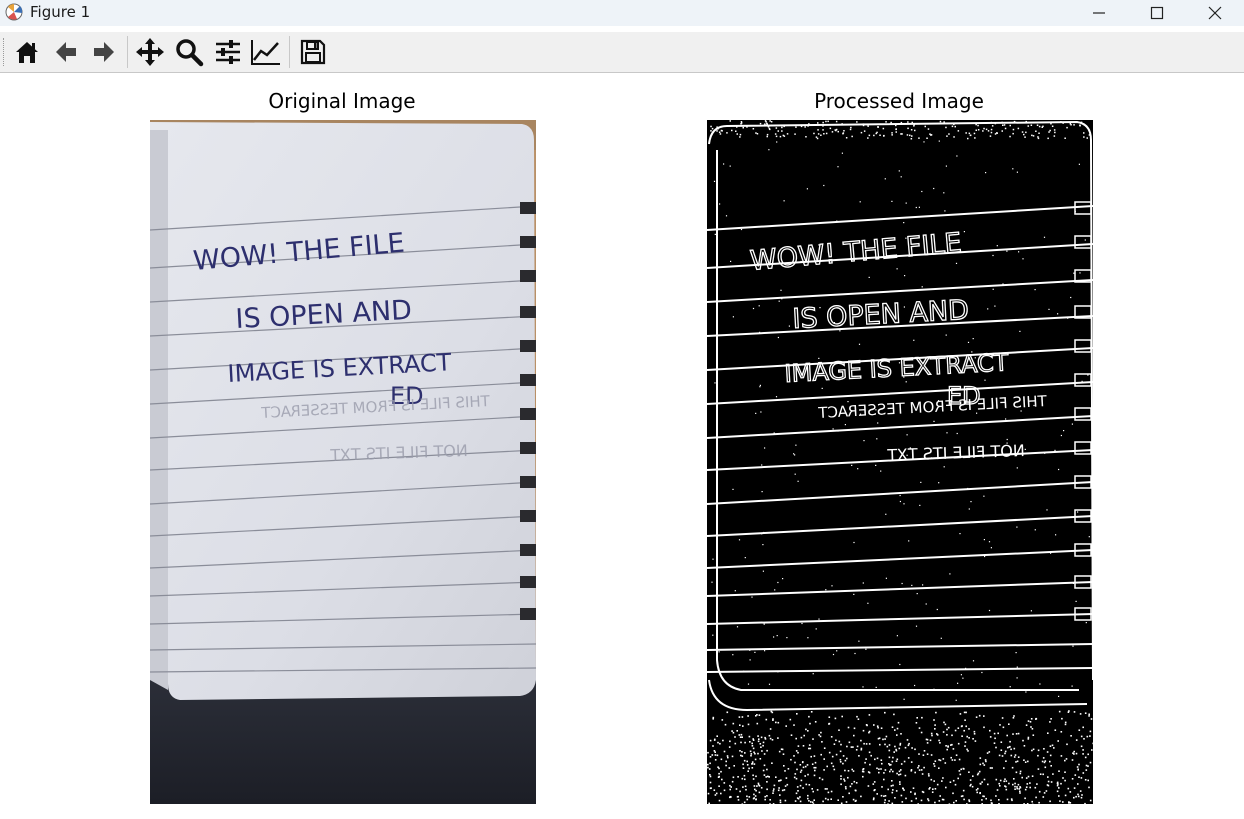  What do you see at coordinates (27, 52) in the screenshot?
I see `home-button` at bounding box center [27, 52].